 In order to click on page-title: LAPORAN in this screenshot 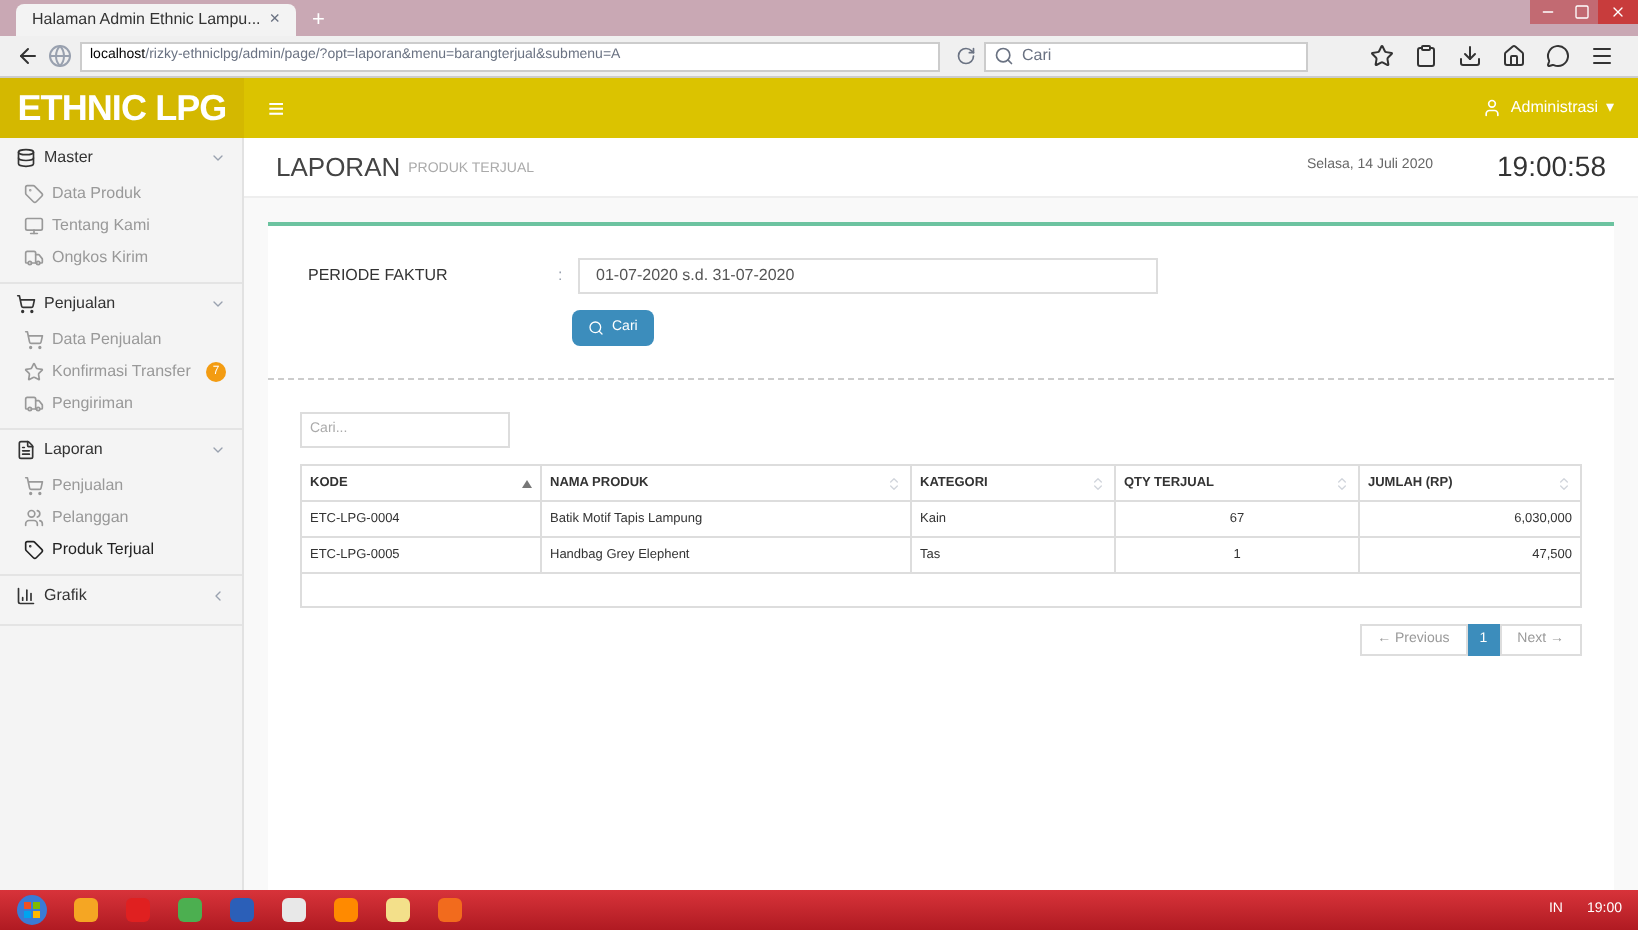, I will do `click(338, 167)`.